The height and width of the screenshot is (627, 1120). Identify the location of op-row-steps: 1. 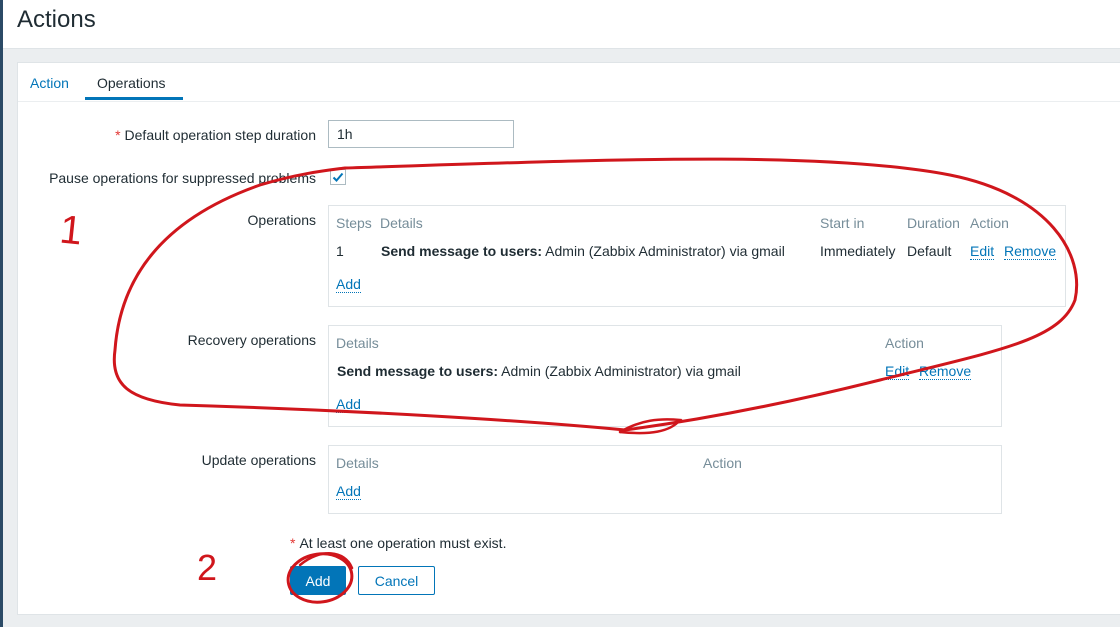
(340, 251).